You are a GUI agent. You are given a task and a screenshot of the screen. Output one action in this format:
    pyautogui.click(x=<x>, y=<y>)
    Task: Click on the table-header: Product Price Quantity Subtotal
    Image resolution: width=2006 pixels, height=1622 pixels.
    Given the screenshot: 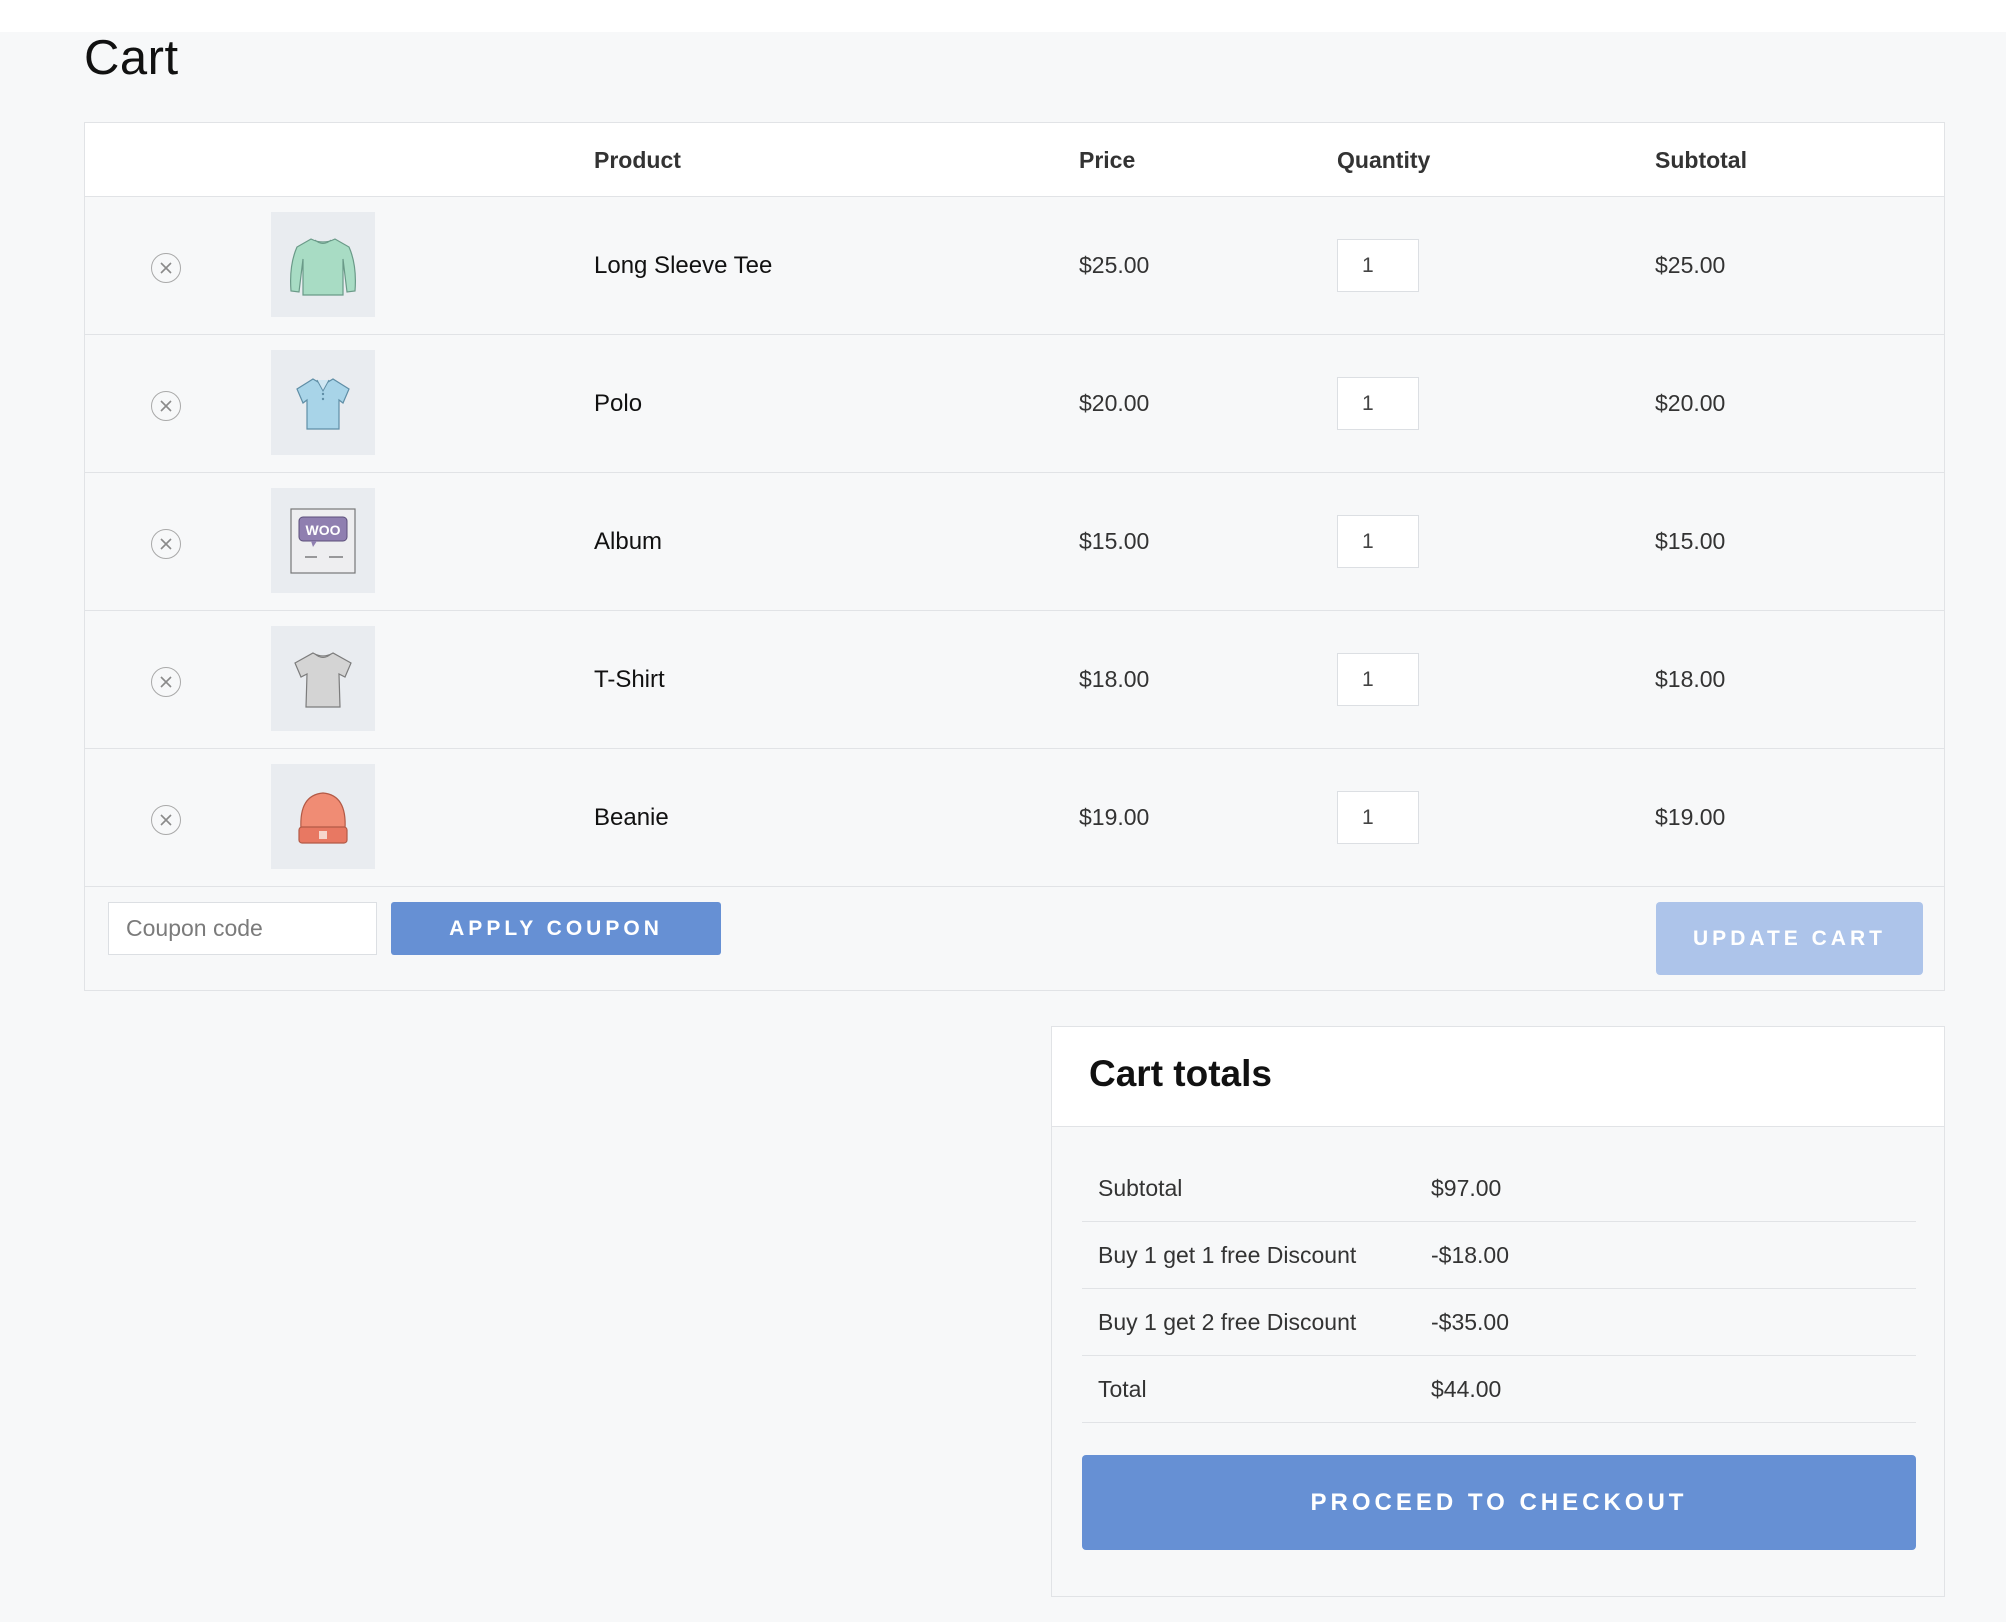 What is the action you would take?
    pyautogui.click(x=1014, y=160)
    